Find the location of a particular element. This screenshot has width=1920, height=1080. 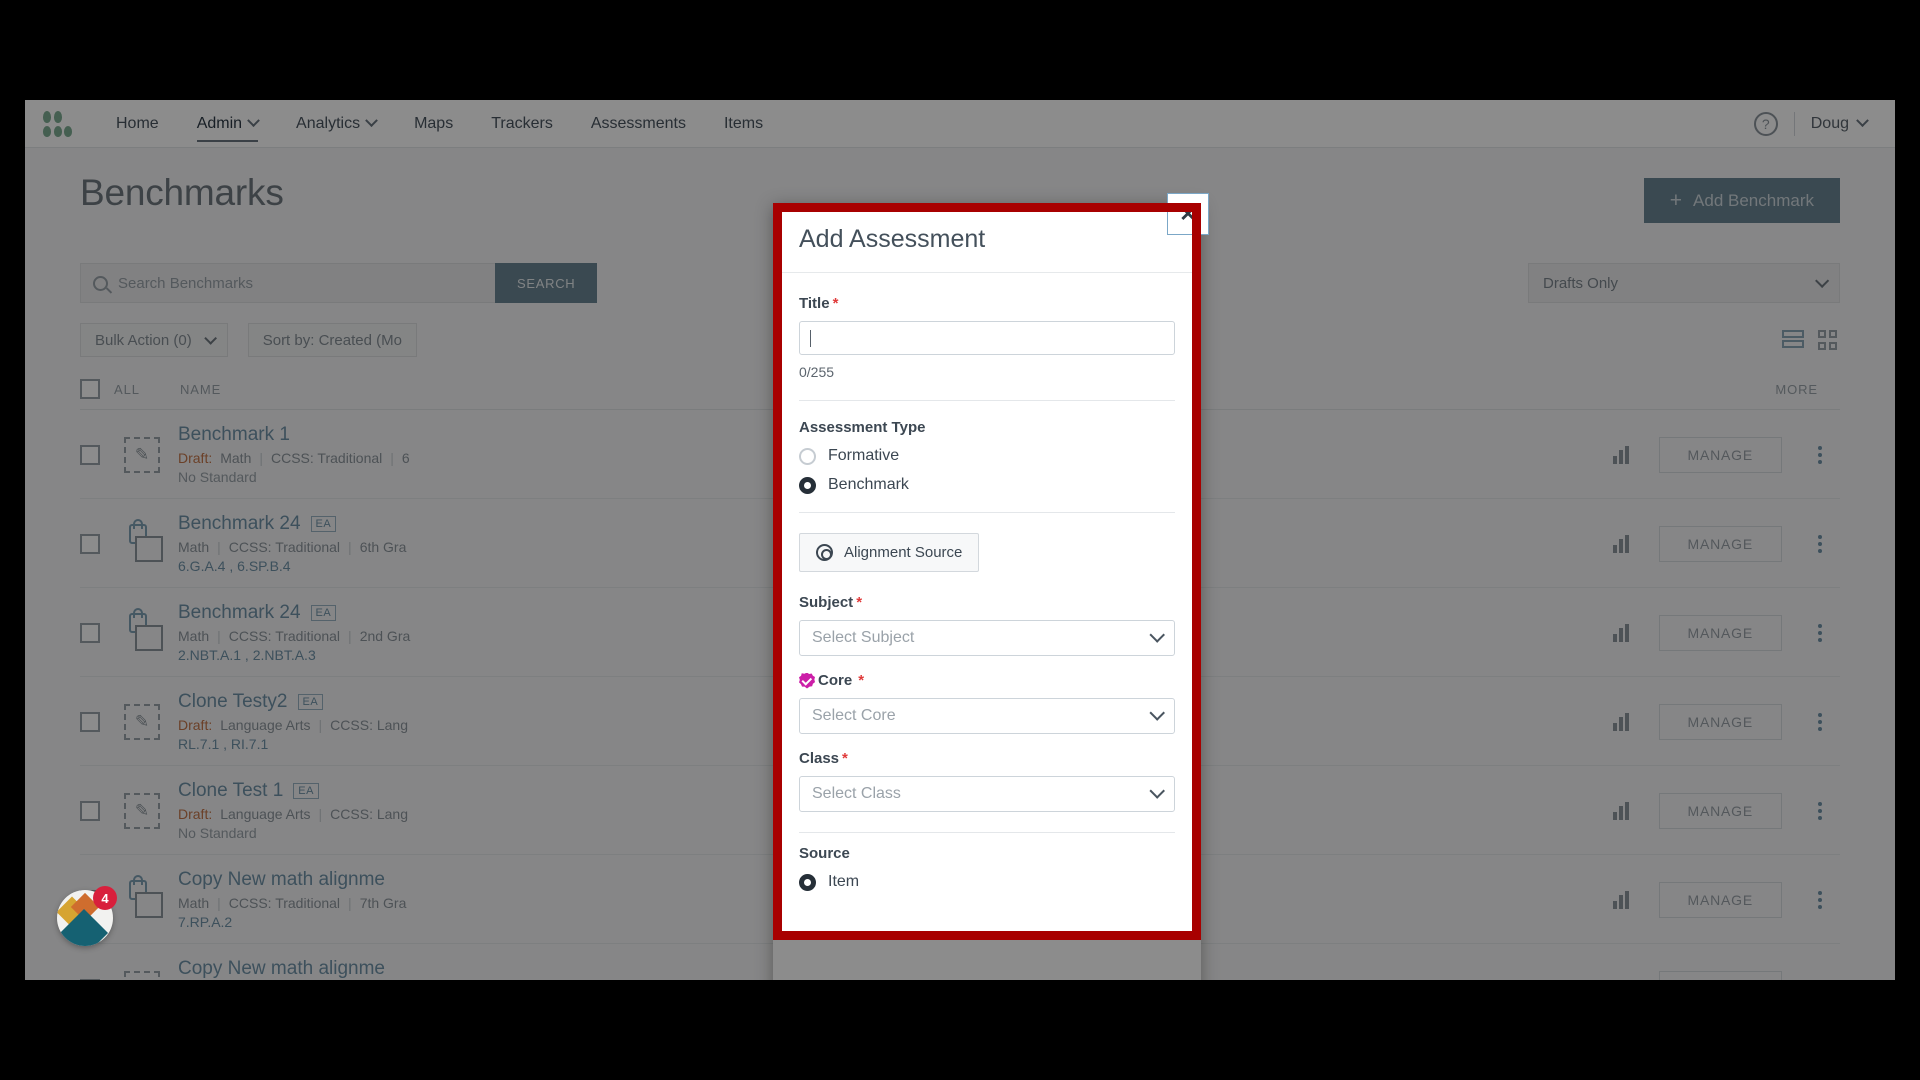

subject-select: Select Subject is located at coordinates (987, 638).